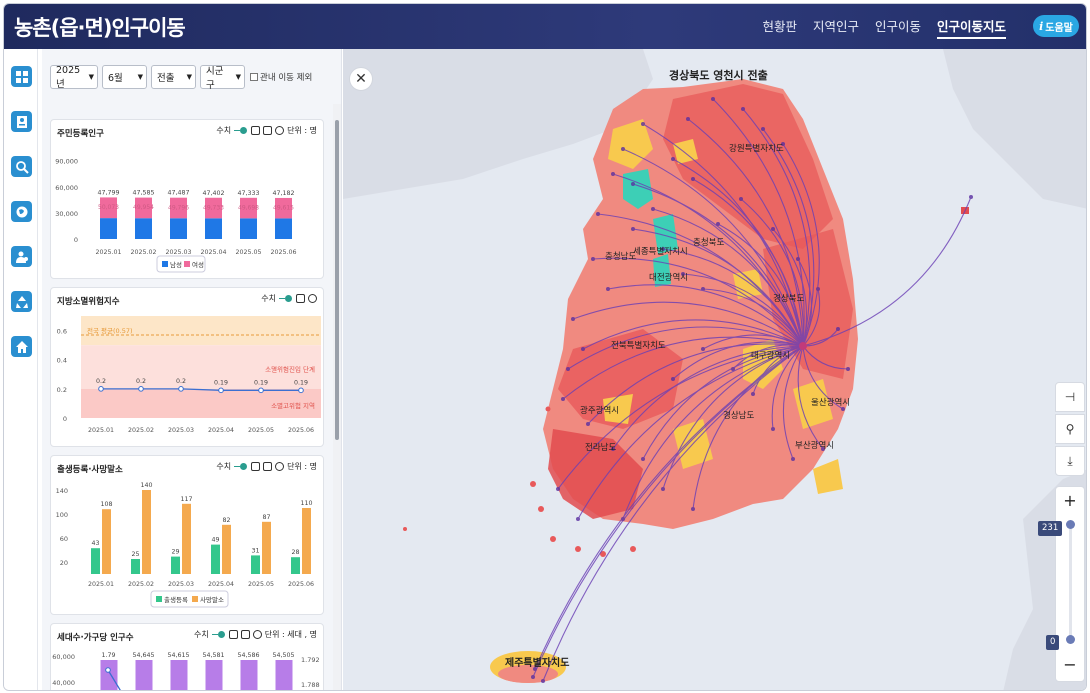 This screenshot has width=1090, height=693. I want to click on download-icon: ⤓, so click(1070, 461).